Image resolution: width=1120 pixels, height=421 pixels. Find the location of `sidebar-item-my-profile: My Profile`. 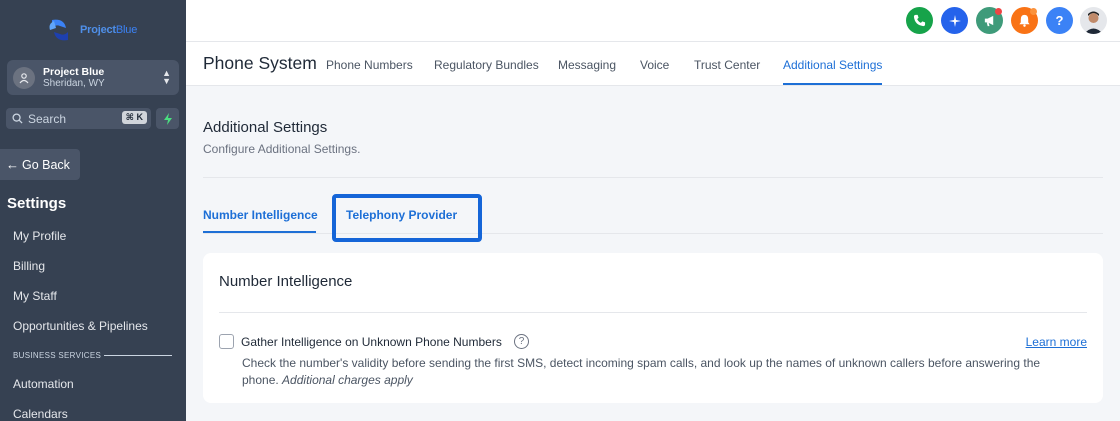

sidebar-item-my-profile: My Profile is located at coordinates (39, 236).